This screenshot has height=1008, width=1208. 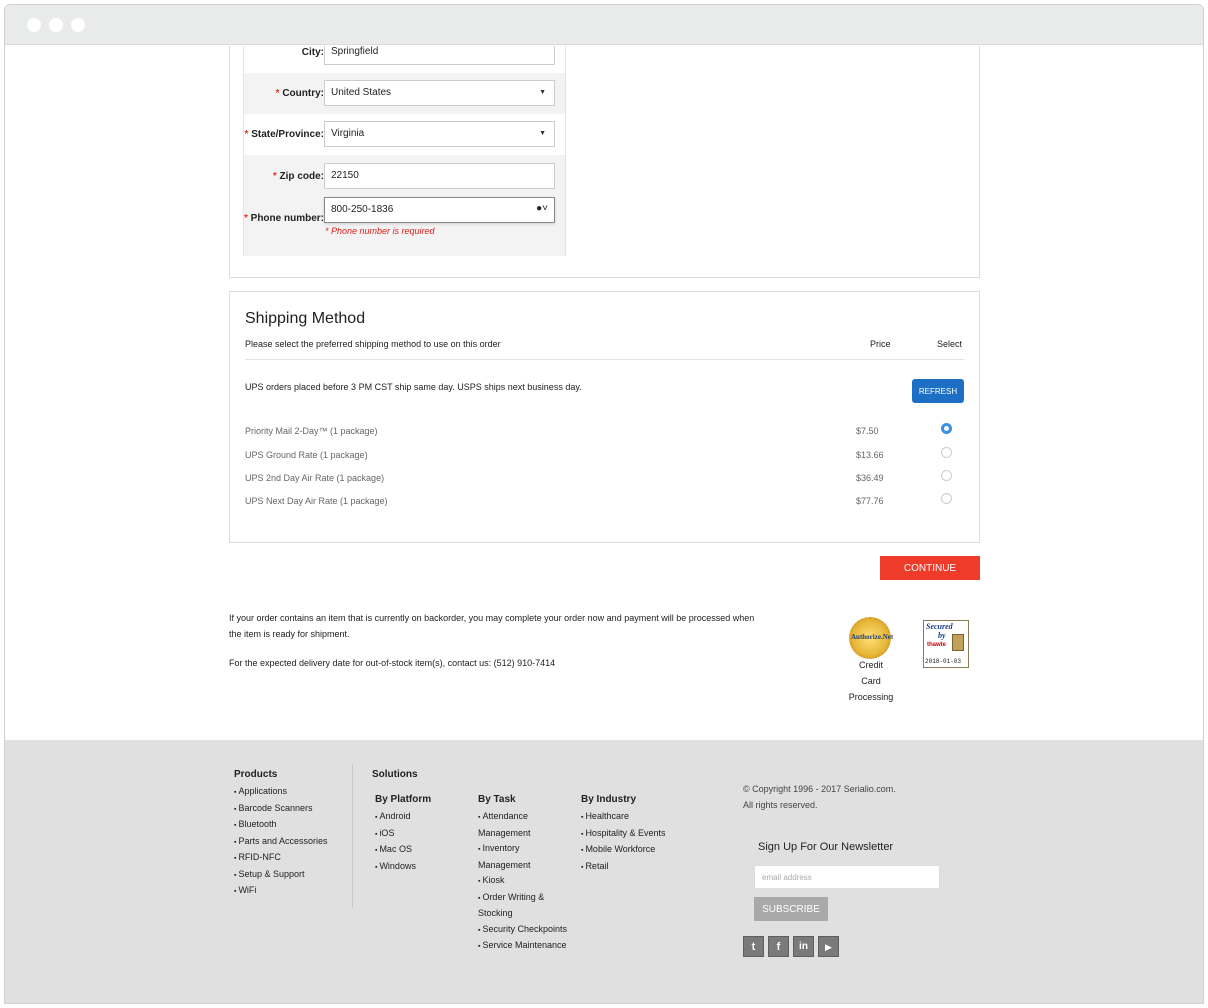 What do you see at coordinates (791, 909) in the screenshot?
I see `subscribe-button: SUBSCRIBE` at bounding box center [791, 909].